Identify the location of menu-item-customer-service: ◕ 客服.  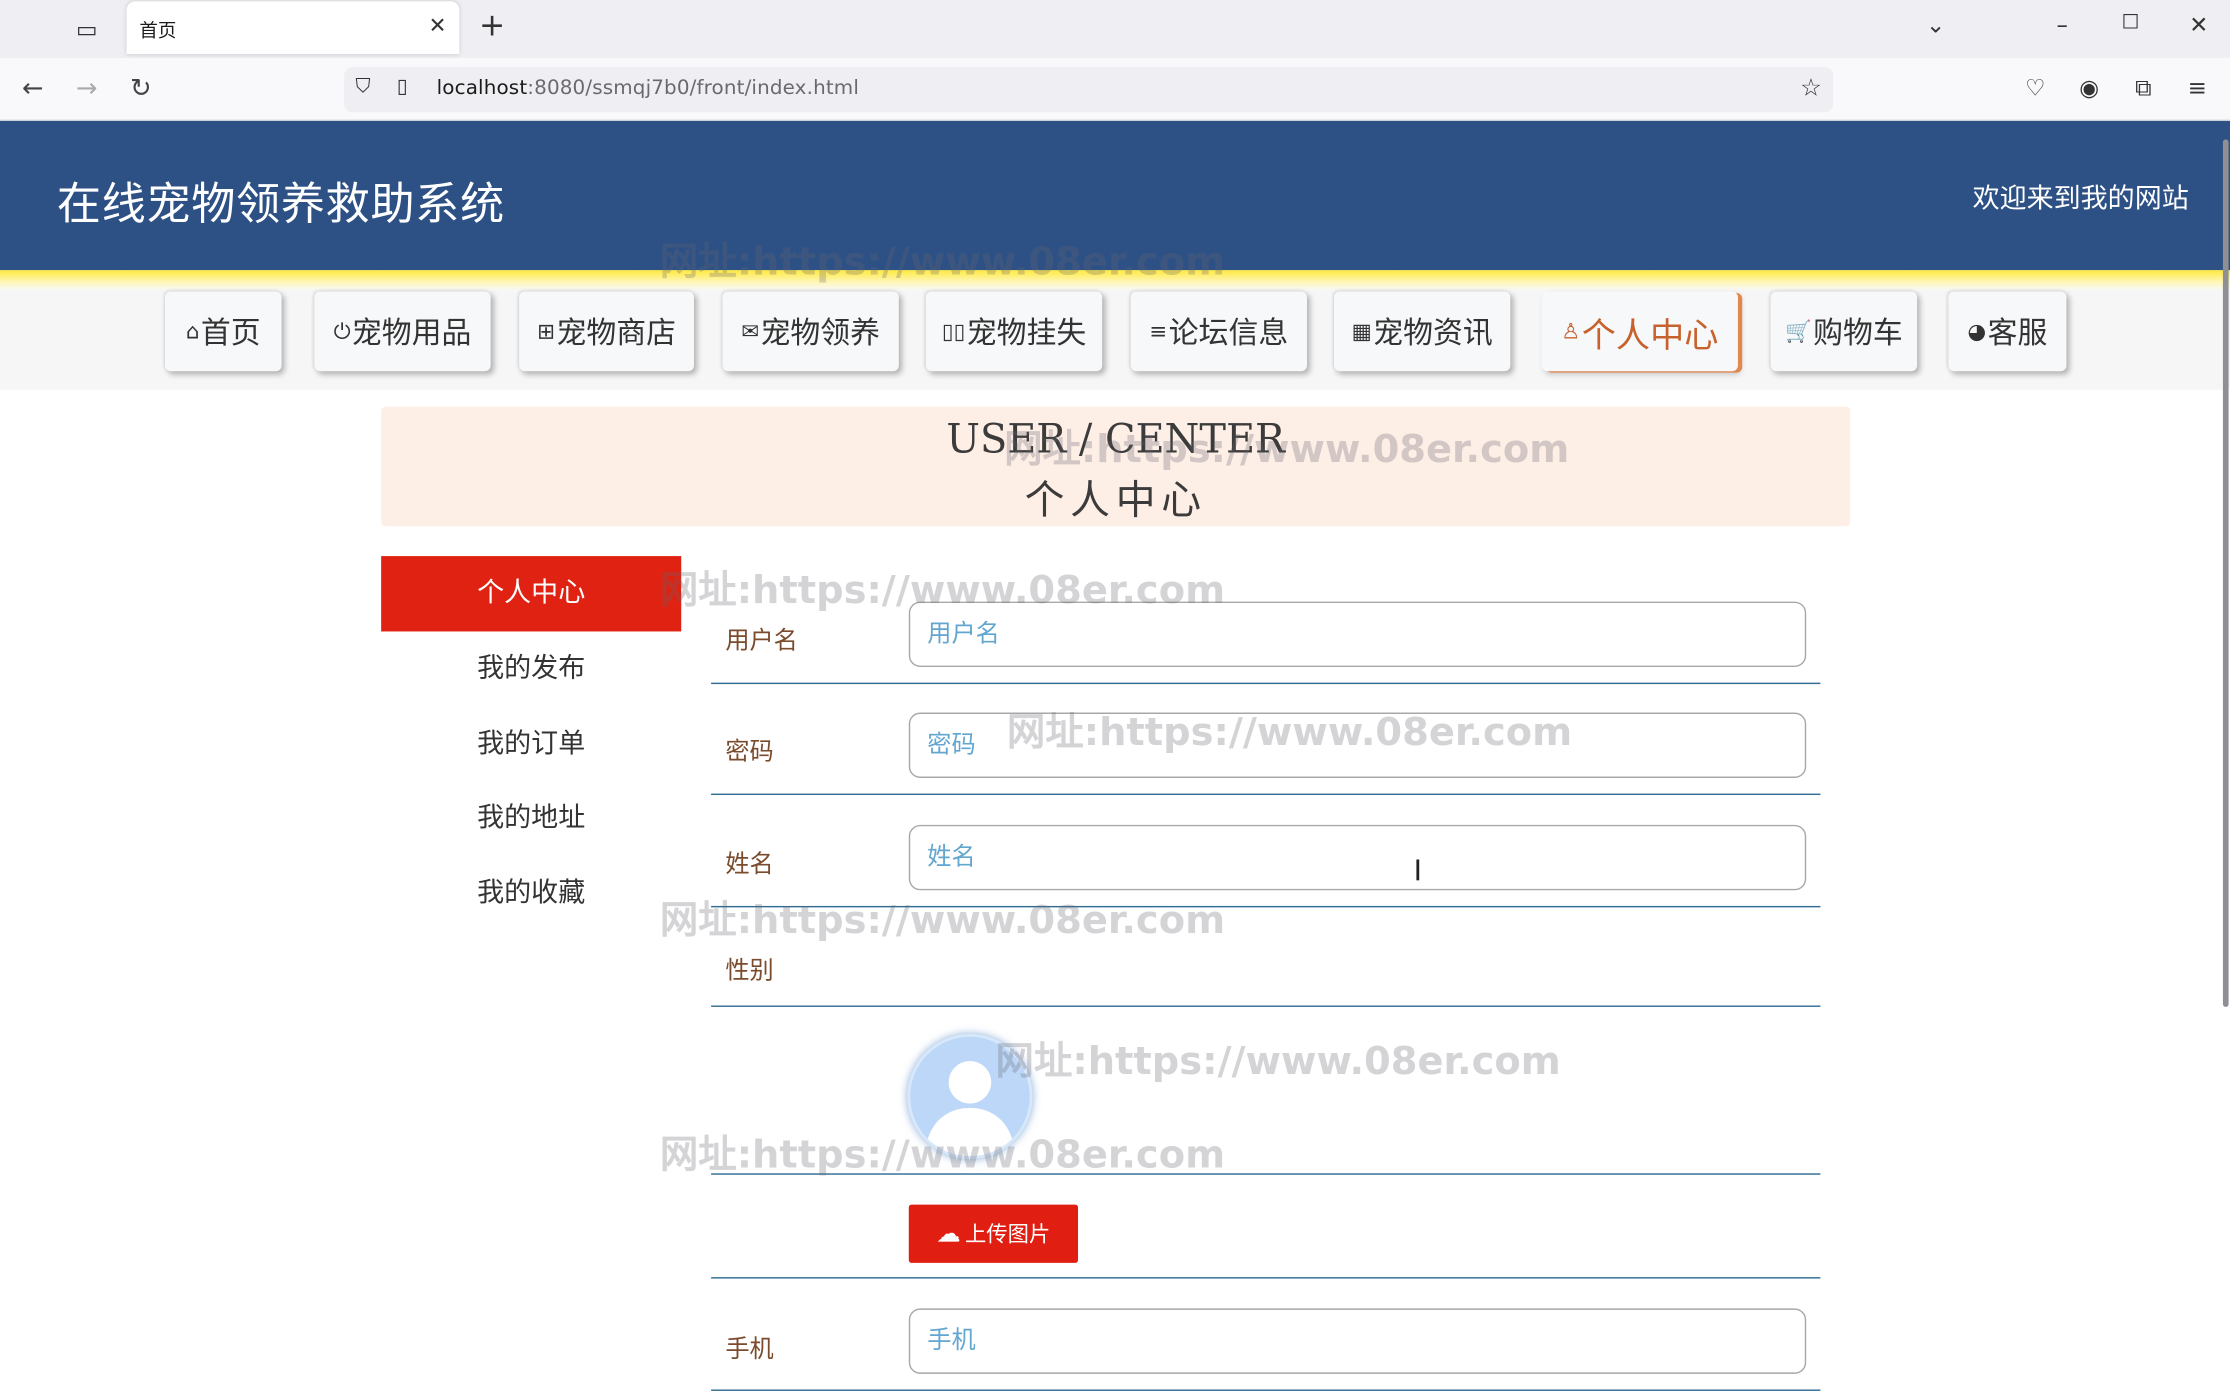
(2007, 331).